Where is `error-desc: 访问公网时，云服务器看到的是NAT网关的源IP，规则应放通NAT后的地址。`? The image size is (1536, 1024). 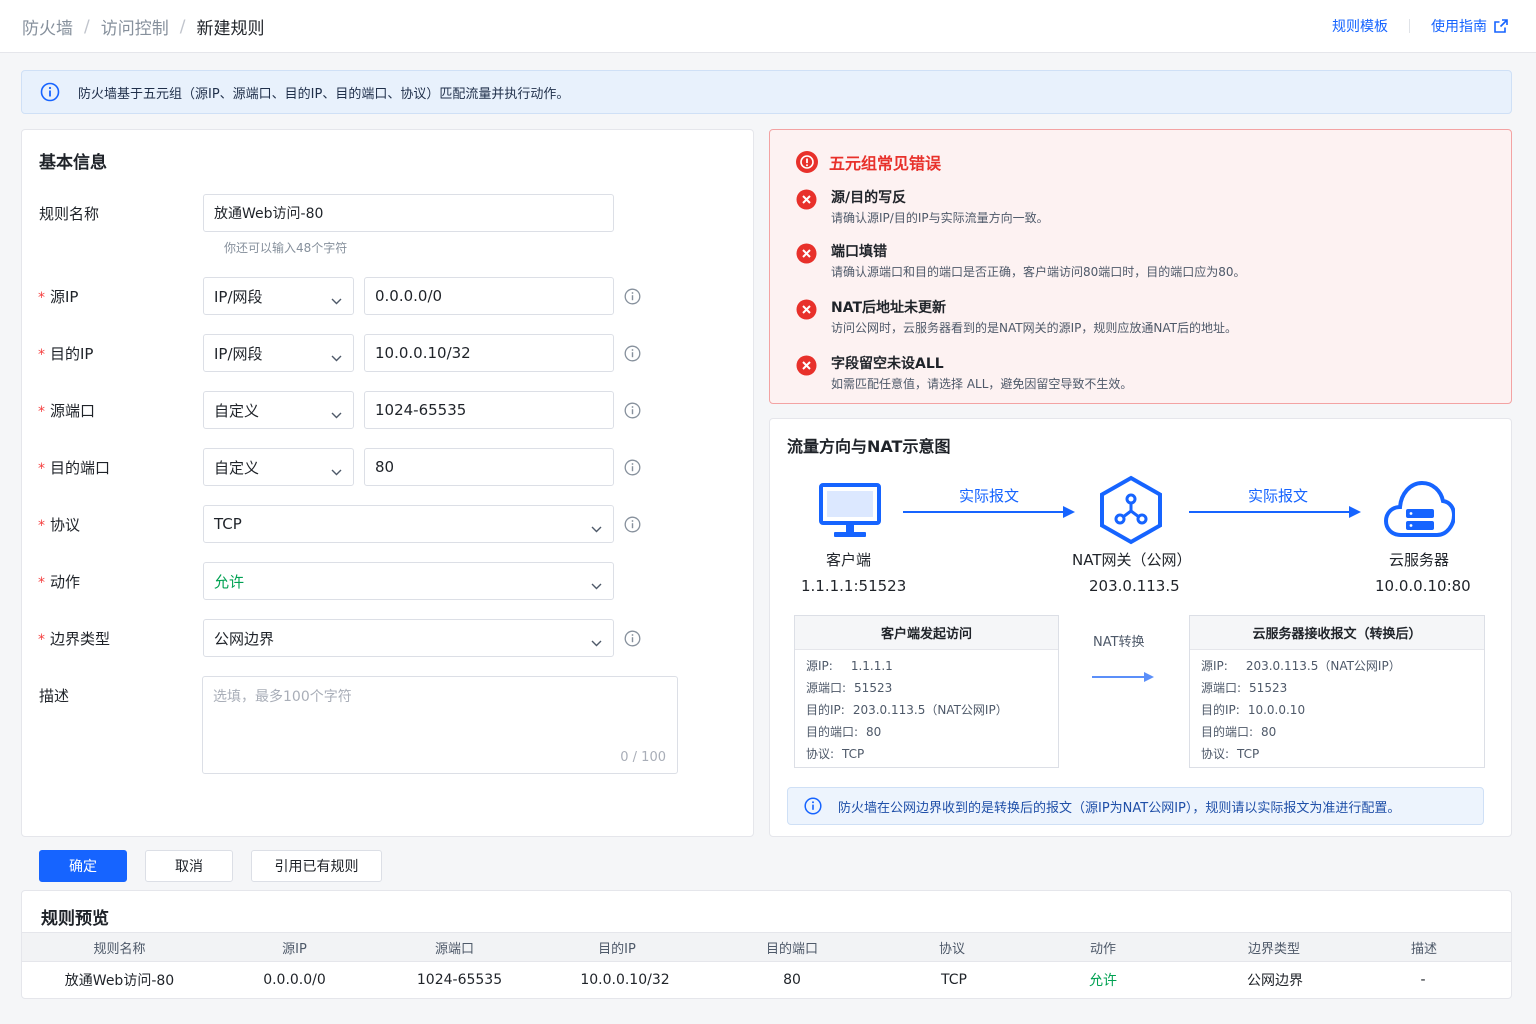
error-desc: 访问公网时，云服务器看到的是NAT网关的源IP，规则应放通NAT后的地址。 is located at coordinates (1034, 328).